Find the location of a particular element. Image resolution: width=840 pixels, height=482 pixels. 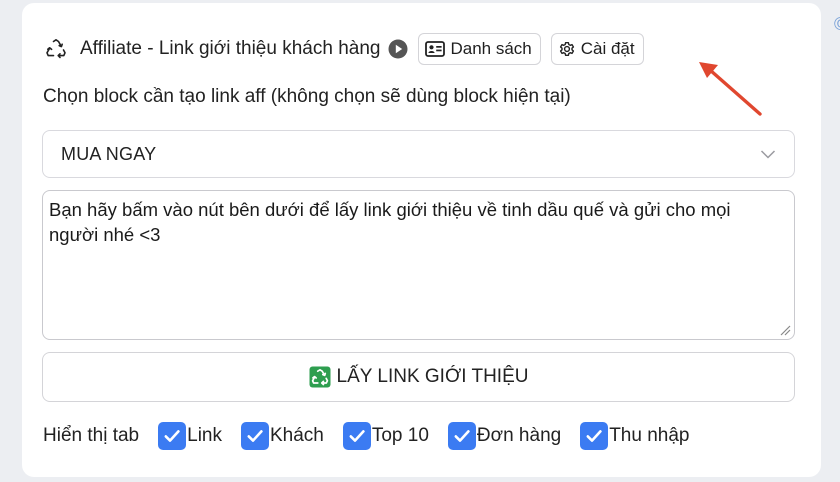

gear-icon is located at coordinates (566, 49).